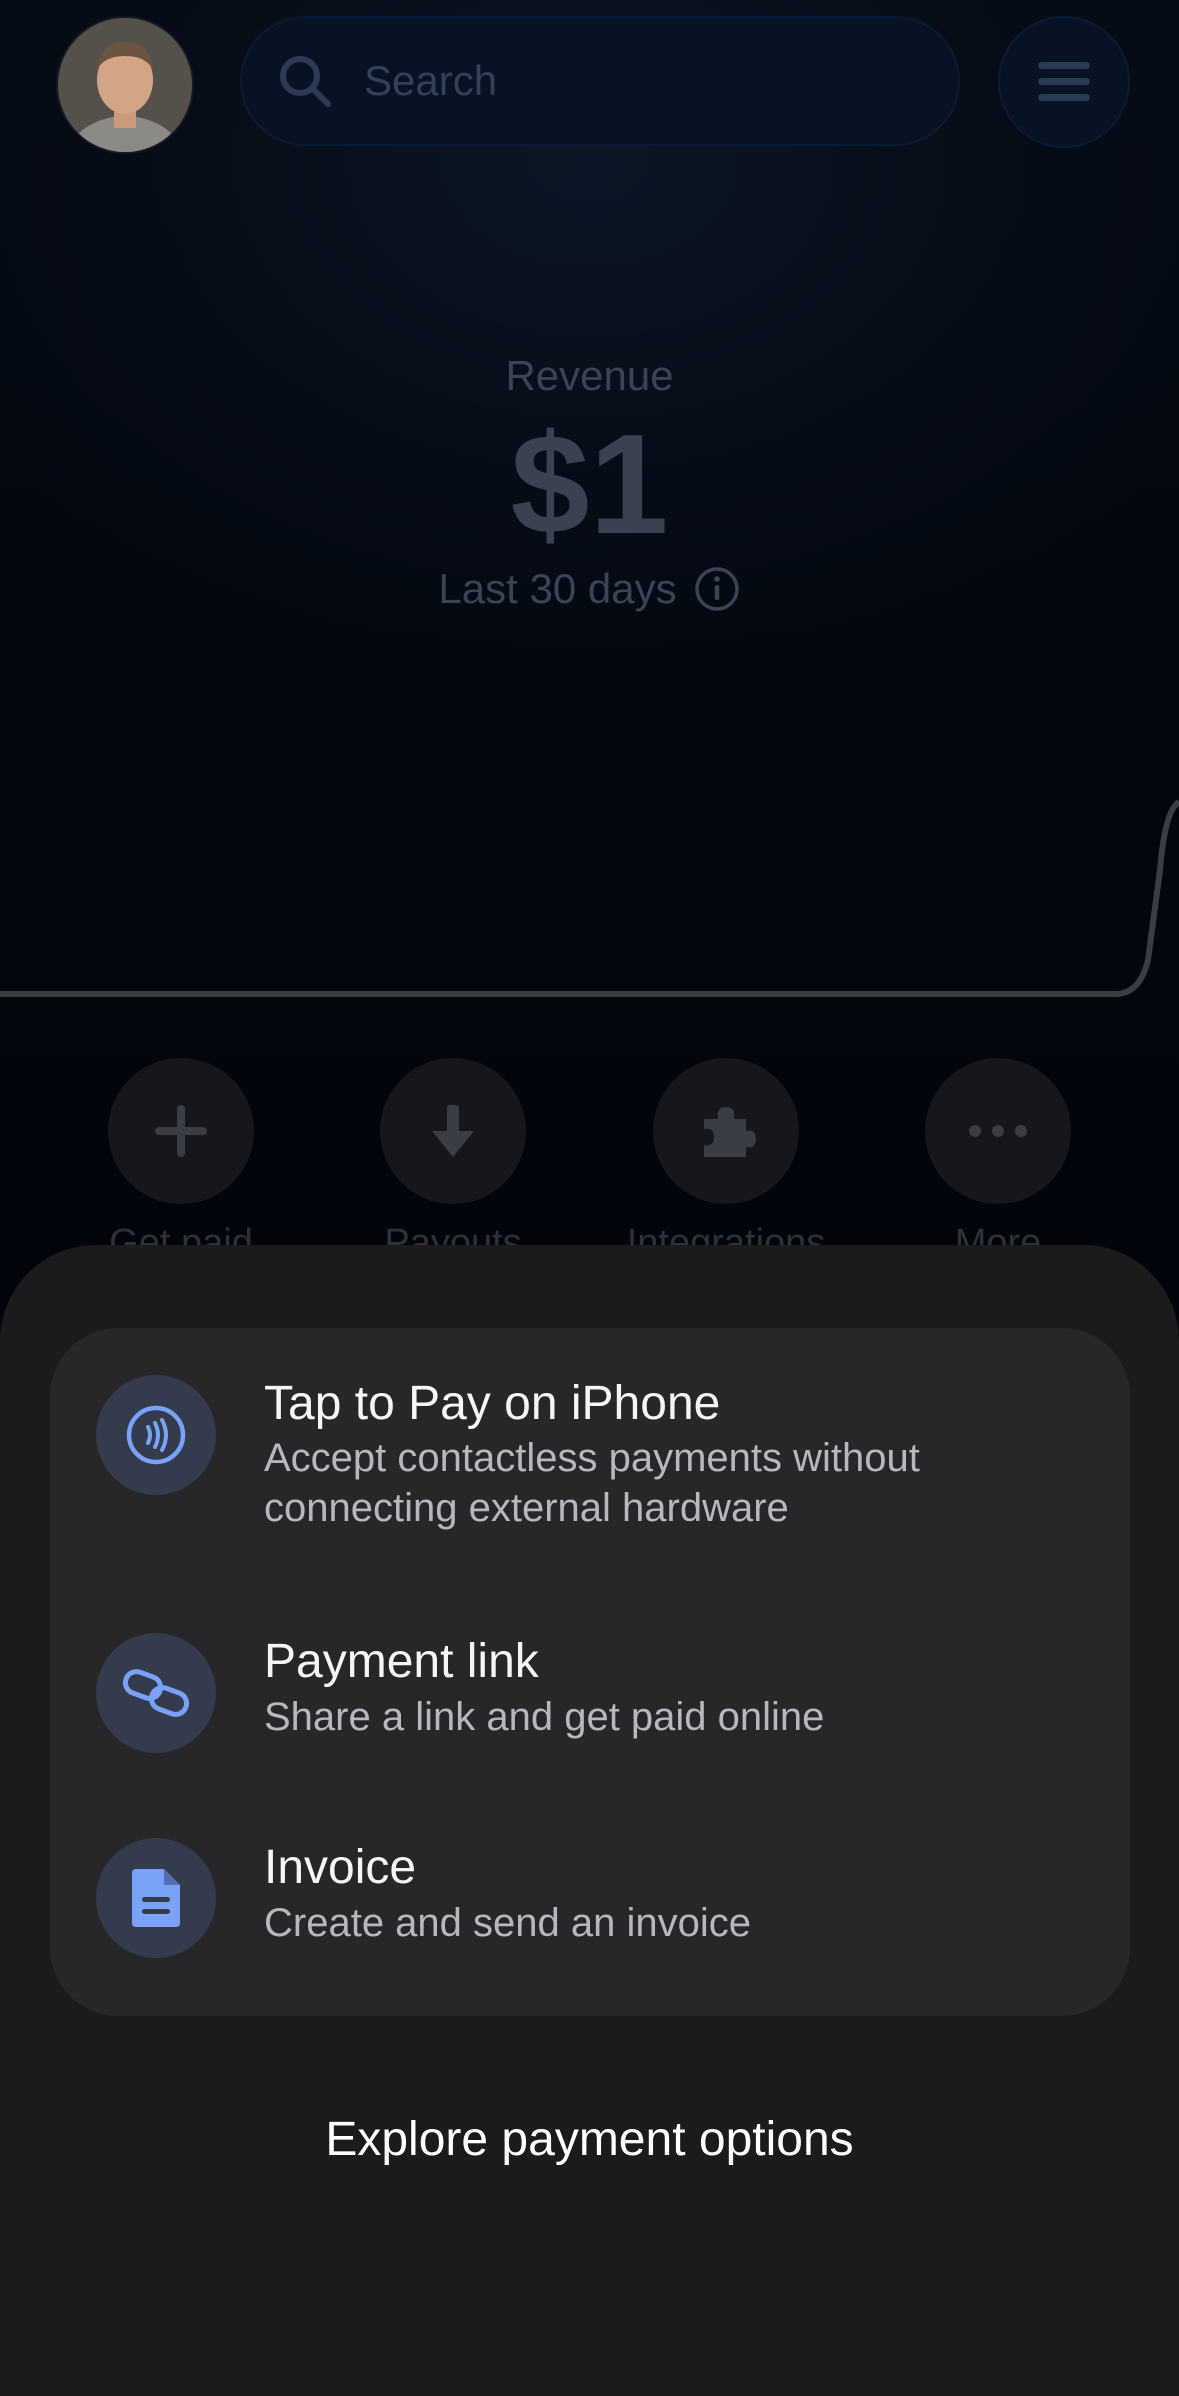 This screenshot has height=2396, width=1179. I want to click on more-icon, so click(998, 1131).